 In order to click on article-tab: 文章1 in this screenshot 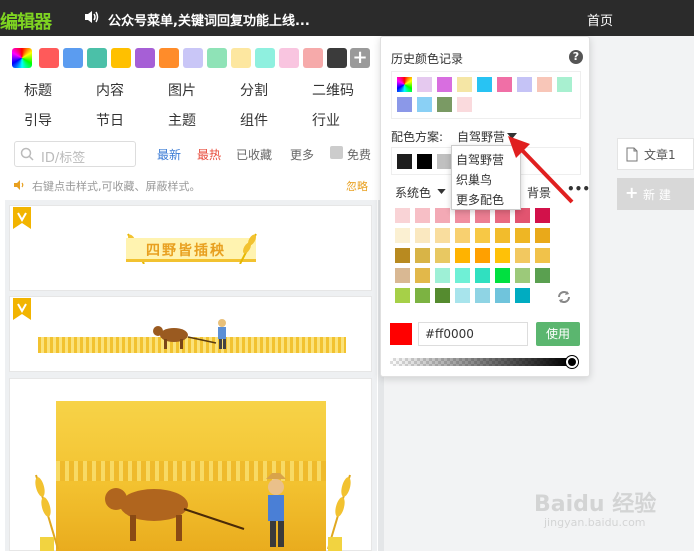, I will do `click(655, 154)`.